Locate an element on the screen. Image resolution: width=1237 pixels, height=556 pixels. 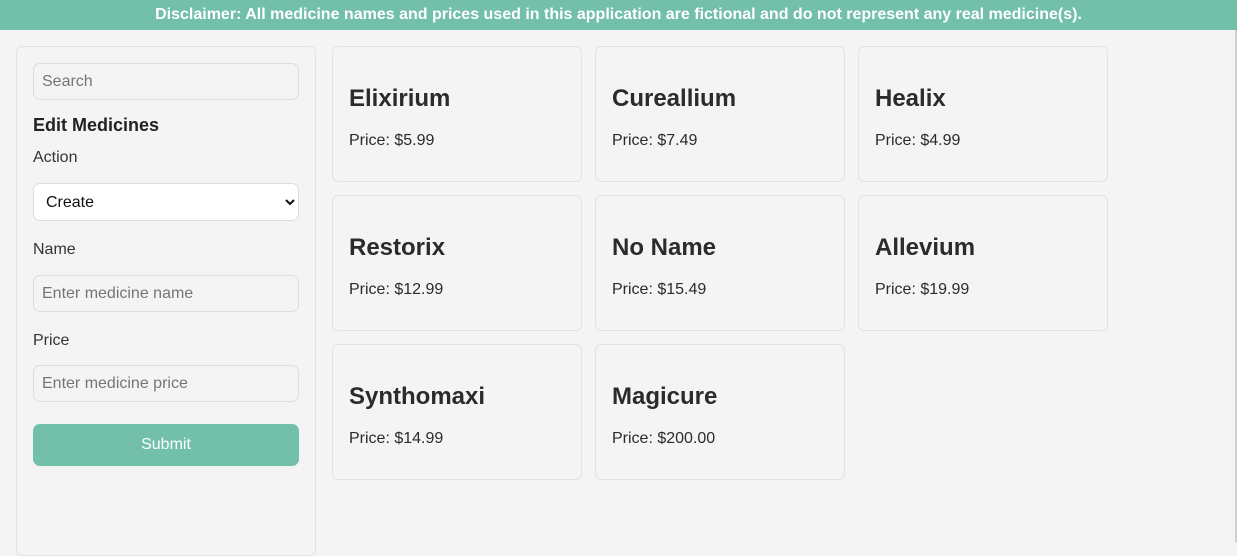
action-select: Create is located at coordinates (166, 202).